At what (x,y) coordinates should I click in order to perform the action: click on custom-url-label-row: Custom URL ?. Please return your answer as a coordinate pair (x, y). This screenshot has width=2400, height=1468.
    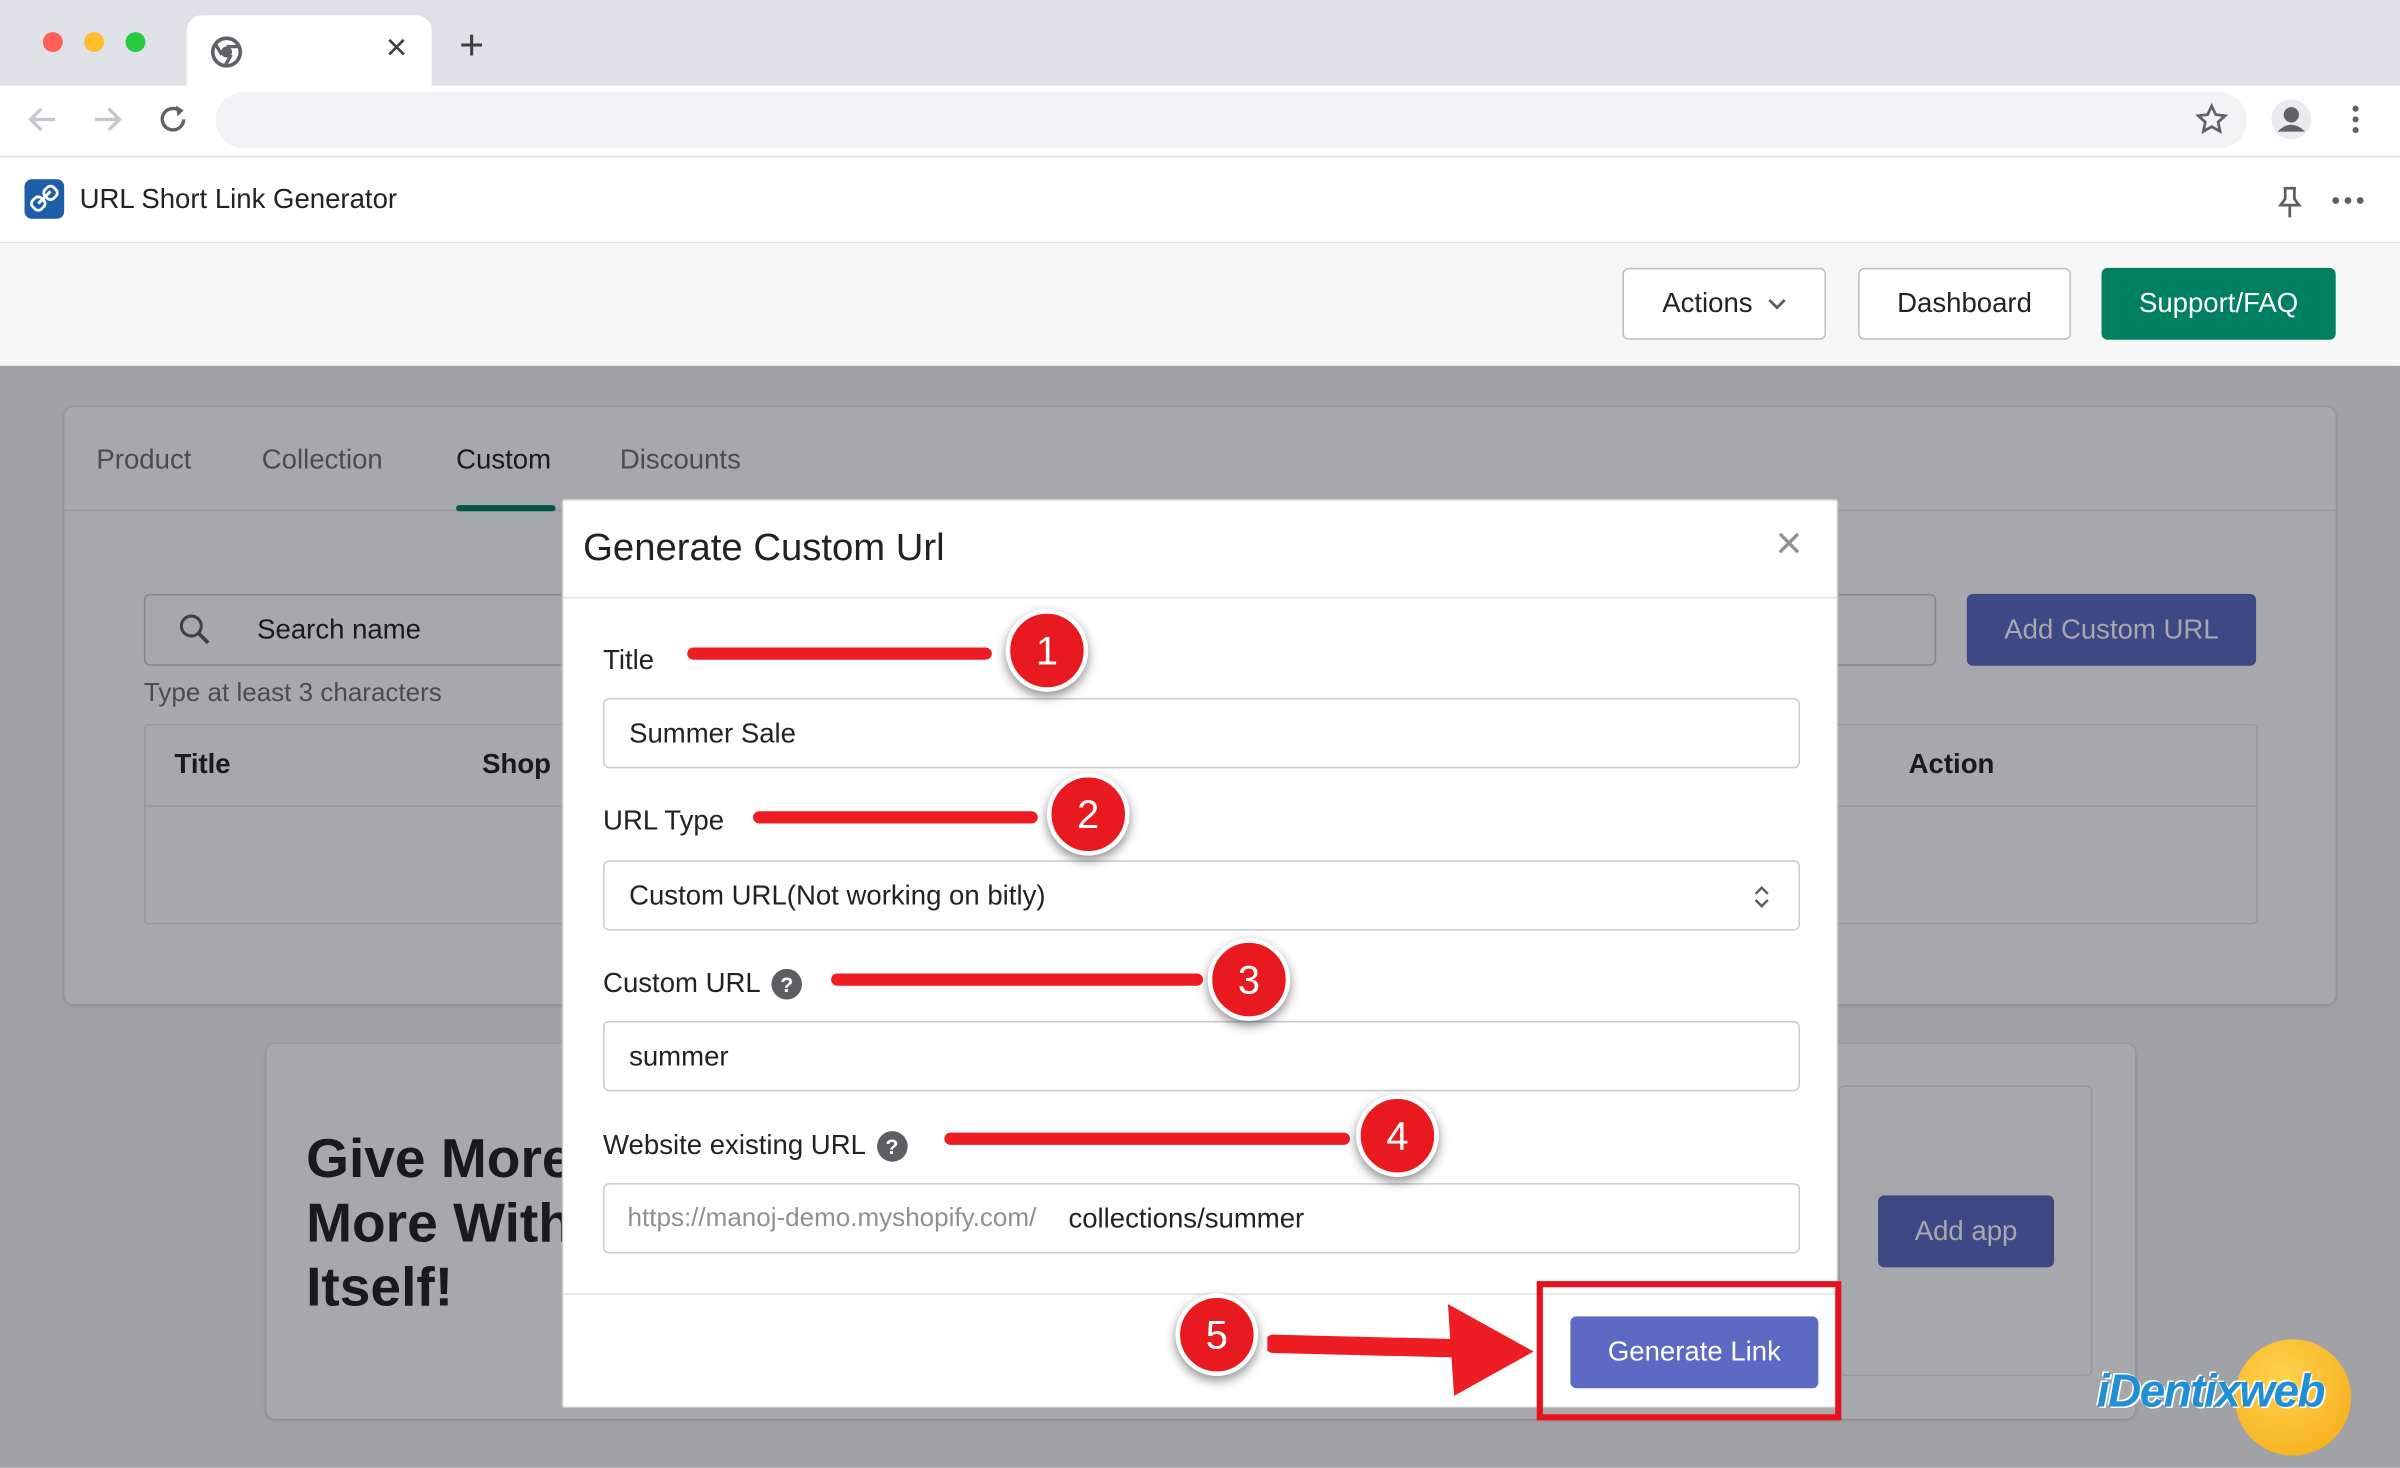
    Looking at the image, I should click on (703, 983).